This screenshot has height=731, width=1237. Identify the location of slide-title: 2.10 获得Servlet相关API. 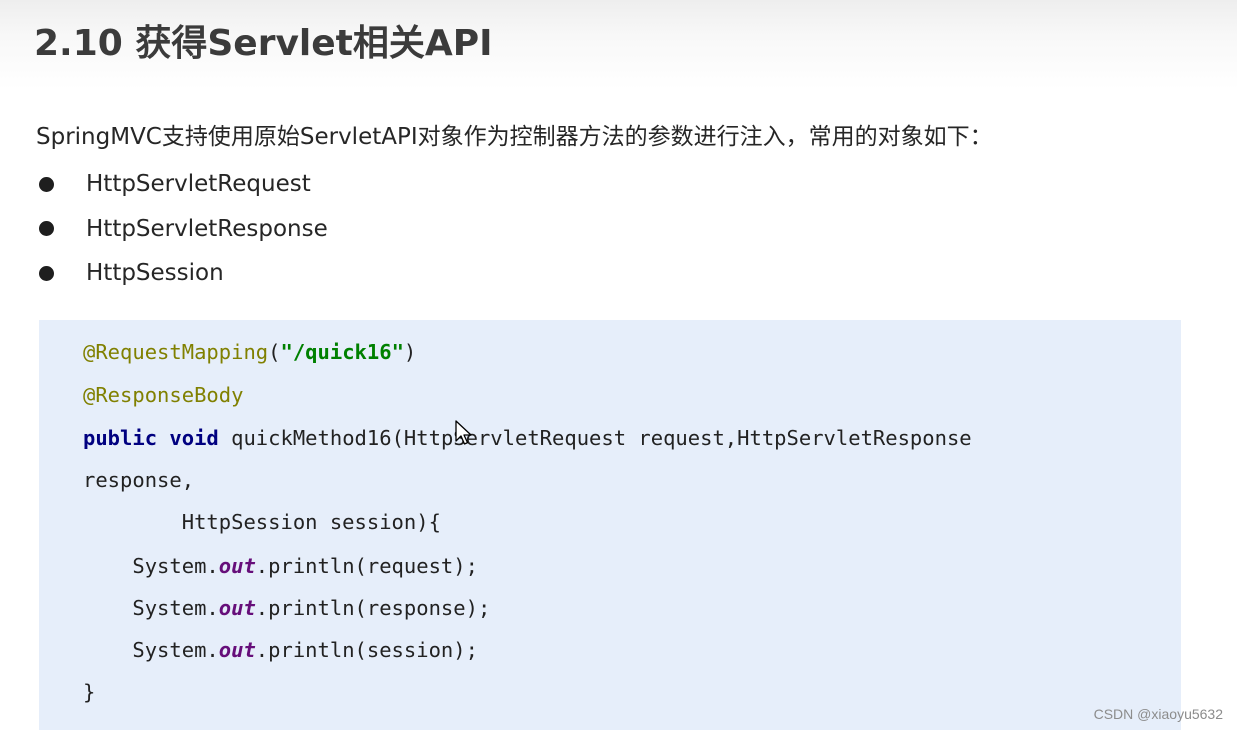
(263, 43).